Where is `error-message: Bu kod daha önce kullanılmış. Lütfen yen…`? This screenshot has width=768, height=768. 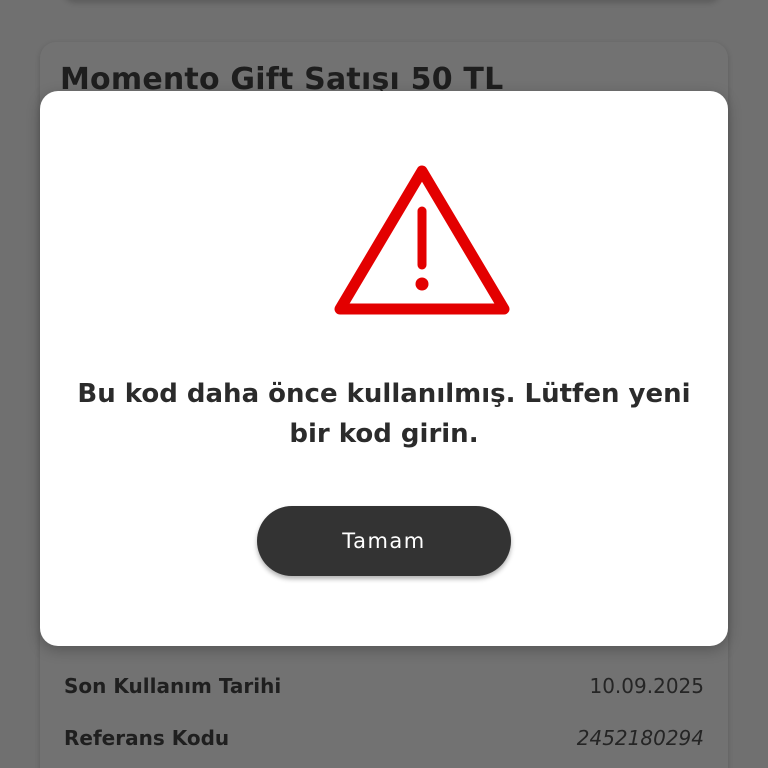 error-message: Bu kod daha önce kullanılmış. Lütfen yen… is located at coordinates (384, 414).